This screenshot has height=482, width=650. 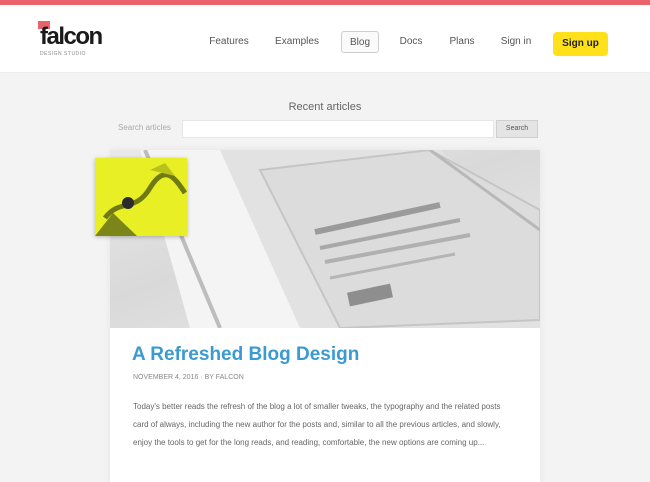 What do you see at coordinates (517, 129) in the screenshot?
I see `search-button: Search` at bounding box center [517, 129].